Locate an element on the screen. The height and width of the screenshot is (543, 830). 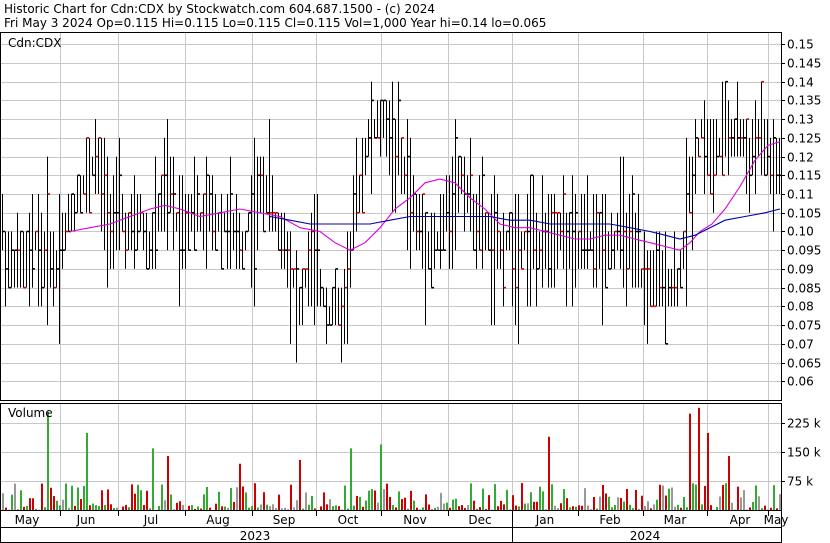
price-tick-label: 0.09 is located at coordinates (800, 270).